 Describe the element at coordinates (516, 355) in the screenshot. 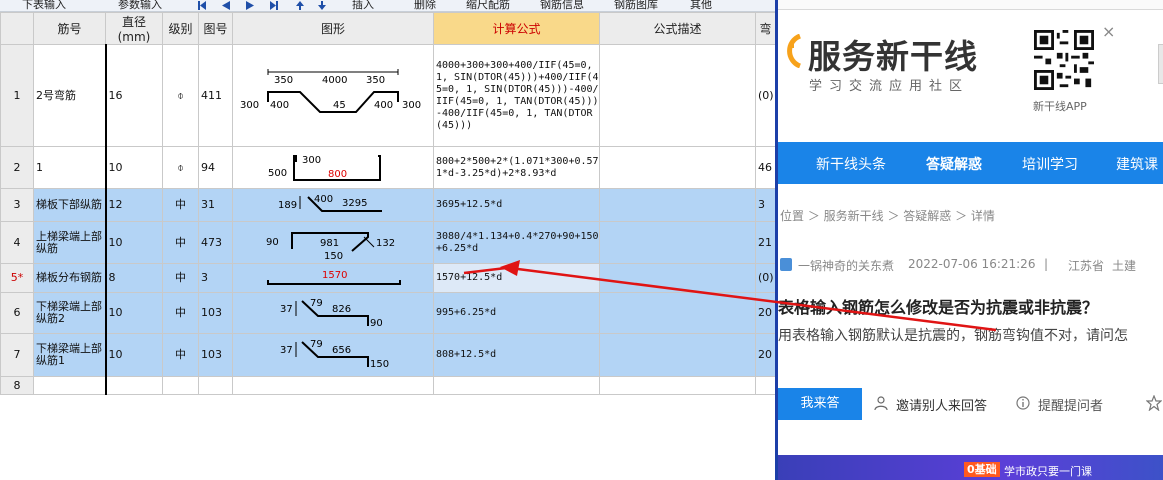

I see `formula-cell: 808+12.5*d` at that location.